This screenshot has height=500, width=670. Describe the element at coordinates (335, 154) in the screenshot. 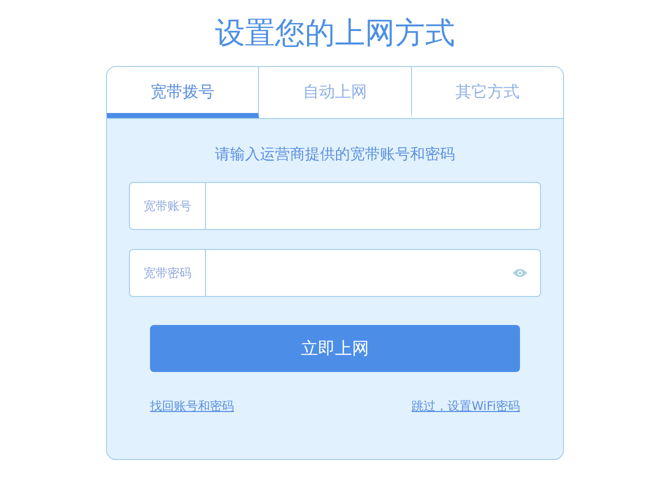

I see `instruction-text: 请输入运营商提供的宽带账号和密码` at that location.